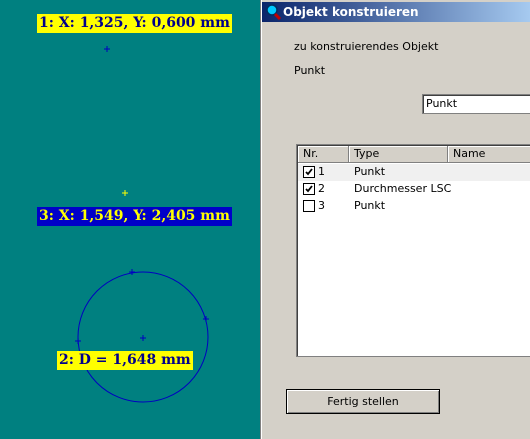 Image resolution: width=530 pixels, height=439 pixels. What do you see at coordinates (134, 216) in the screenshot?
I see `measurement-label-3: 3: X: 1,549, Y: 2,405 mm` at bounding box center [134, 216].